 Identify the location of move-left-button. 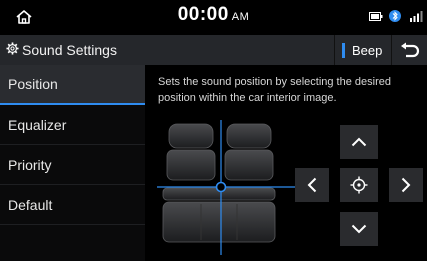
(312, 185).